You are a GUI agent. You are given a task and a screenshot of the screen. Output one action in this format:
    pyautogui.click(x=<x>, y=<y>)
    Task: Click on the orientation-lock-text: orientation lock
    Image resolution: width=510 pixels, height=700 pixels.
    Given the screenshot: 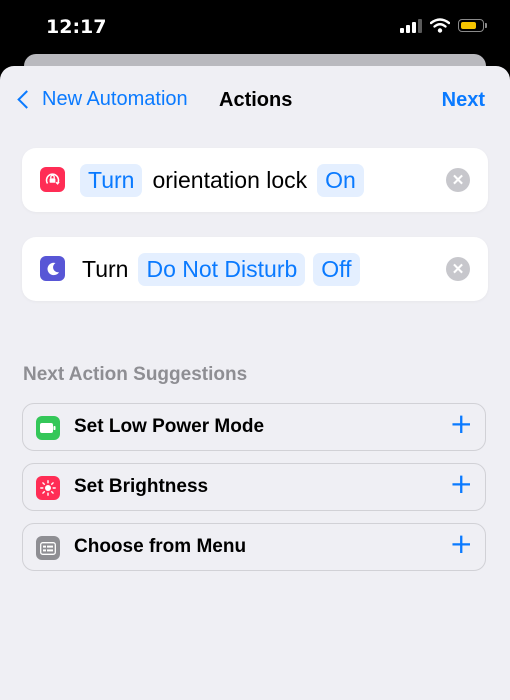 What is the action you would take?
    pyautogui.click(x=230, y=179)
    